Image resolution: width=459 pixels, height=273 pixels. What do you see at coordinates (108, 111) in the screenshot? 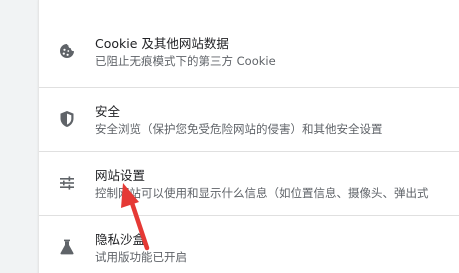
I see `security-row-title: 安全` at bounding box center [108, 111].